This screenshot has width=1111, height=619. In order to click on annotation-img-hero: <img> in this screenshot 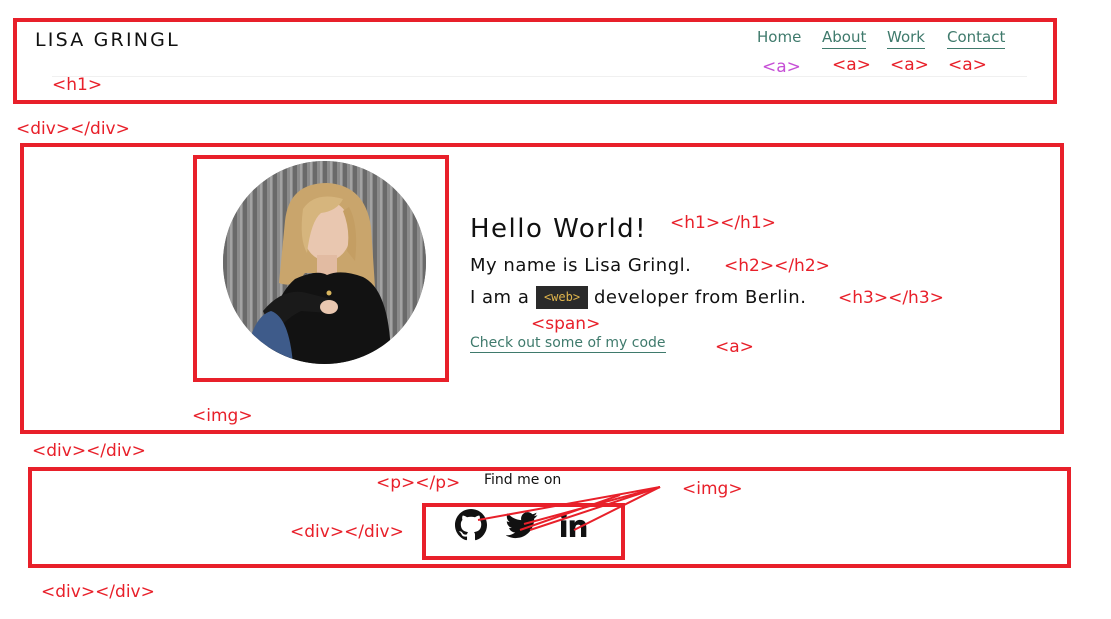, I will do `click(222, 416)`.